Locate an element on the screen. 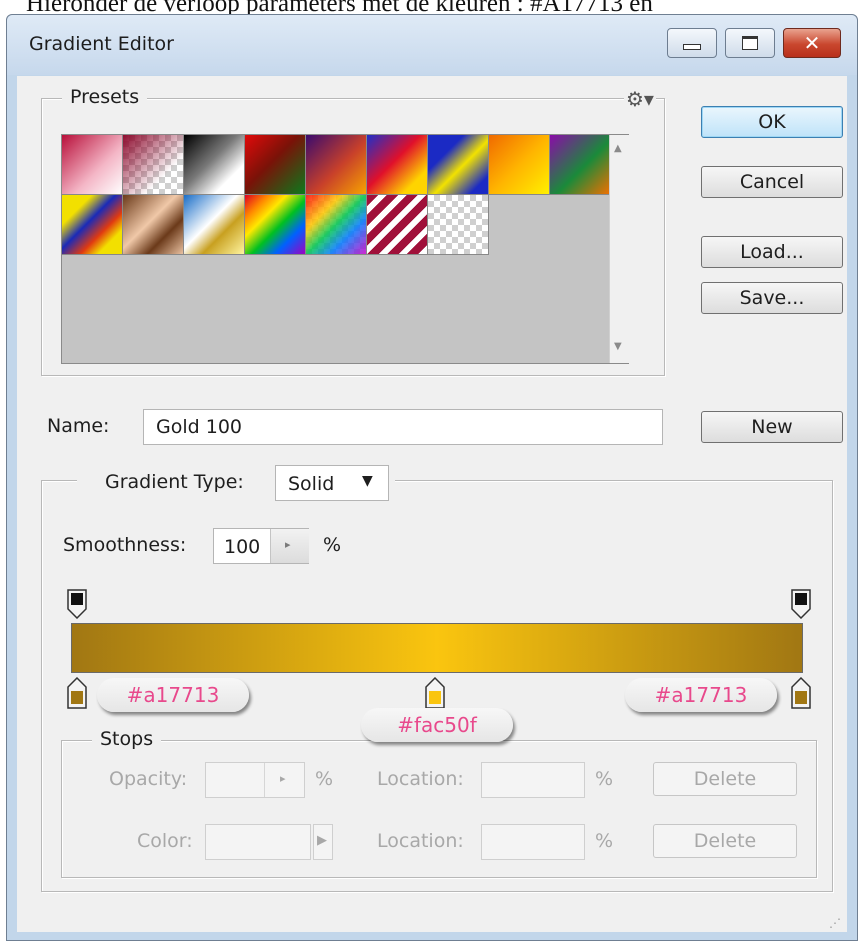  color-stop-middle is located at coordinates (435, 693).